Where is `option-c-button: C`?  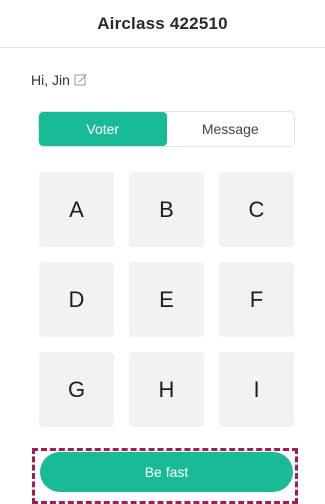 option-c-button: C is located at coordinates (256, 209).